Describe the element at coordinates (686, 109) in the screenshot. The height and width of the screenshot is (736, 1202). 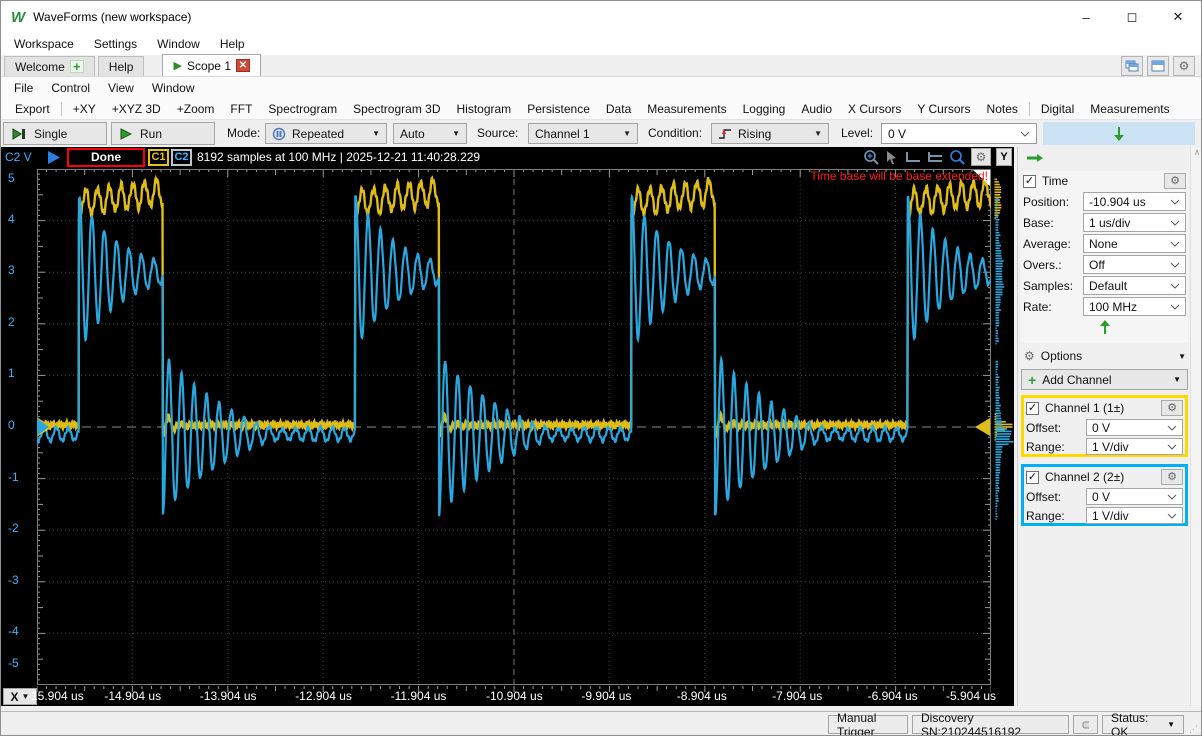
I see `toolbar-measurements: Measurements` at that location.